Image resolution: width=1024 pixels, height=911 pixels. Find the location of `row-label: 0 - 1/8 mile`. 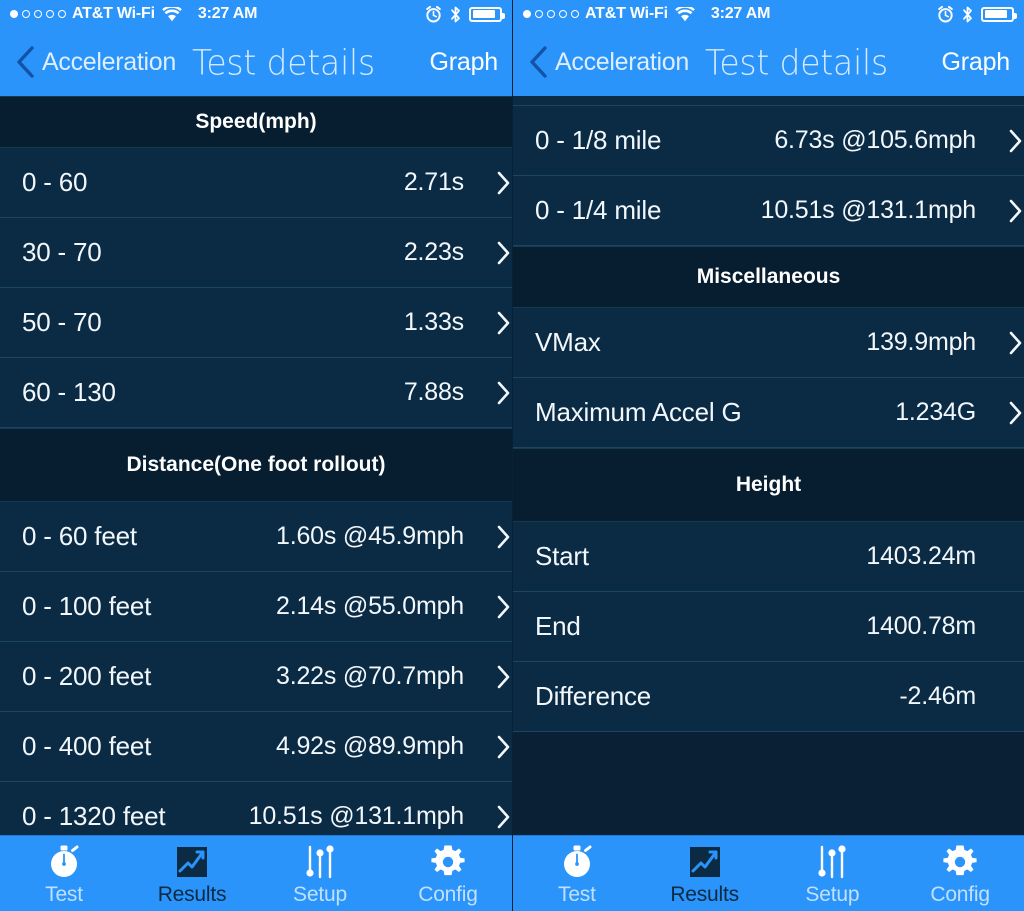

row-label: 0 - 1/8 mile is located at coordinates (598, 140).